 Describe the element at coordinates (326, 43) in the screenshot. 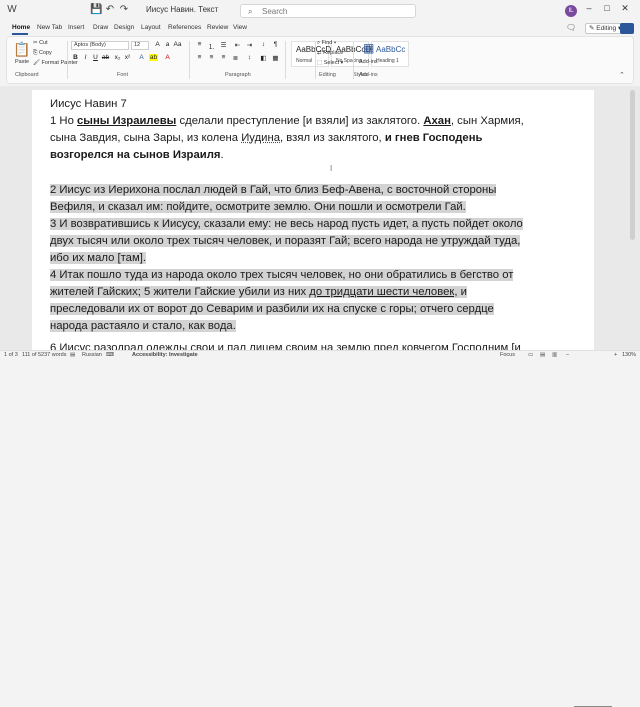

I see `find-button: ⌕ Find ▾` at that location.